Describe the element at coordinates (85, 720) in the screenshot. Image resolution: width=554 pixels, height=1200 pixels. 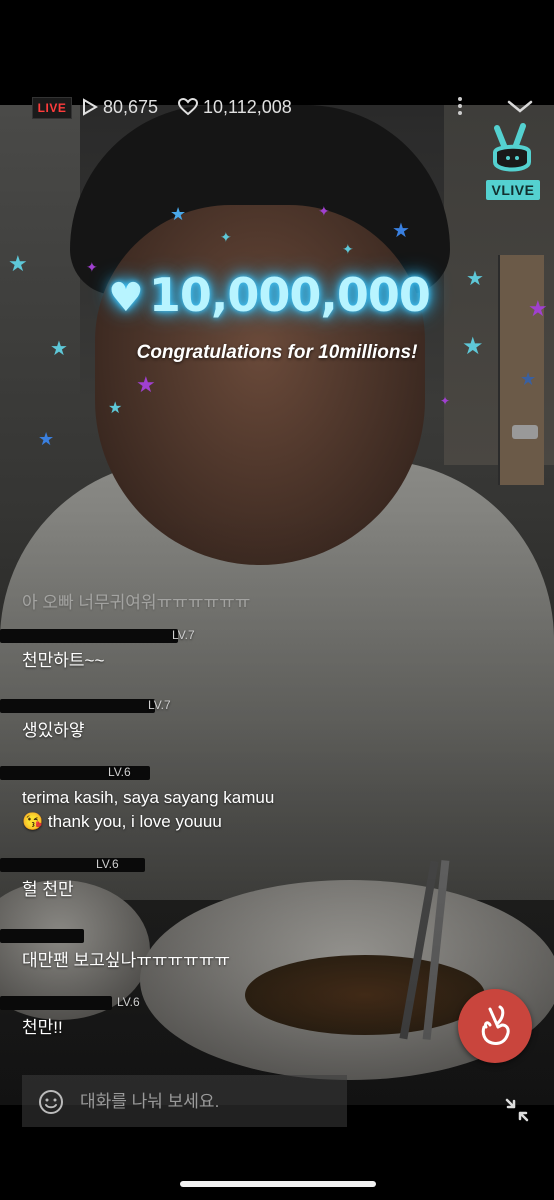
I see `chat-message: LV.7 생있하얗` at that location.